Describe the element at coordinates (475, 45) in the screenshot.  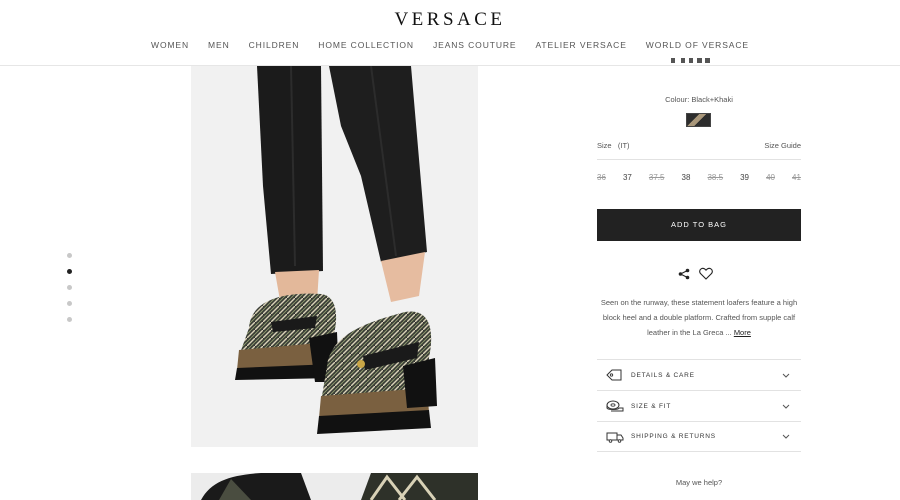
I see `nav-item-jeans-couture: JEANS COUTURE` at that location.